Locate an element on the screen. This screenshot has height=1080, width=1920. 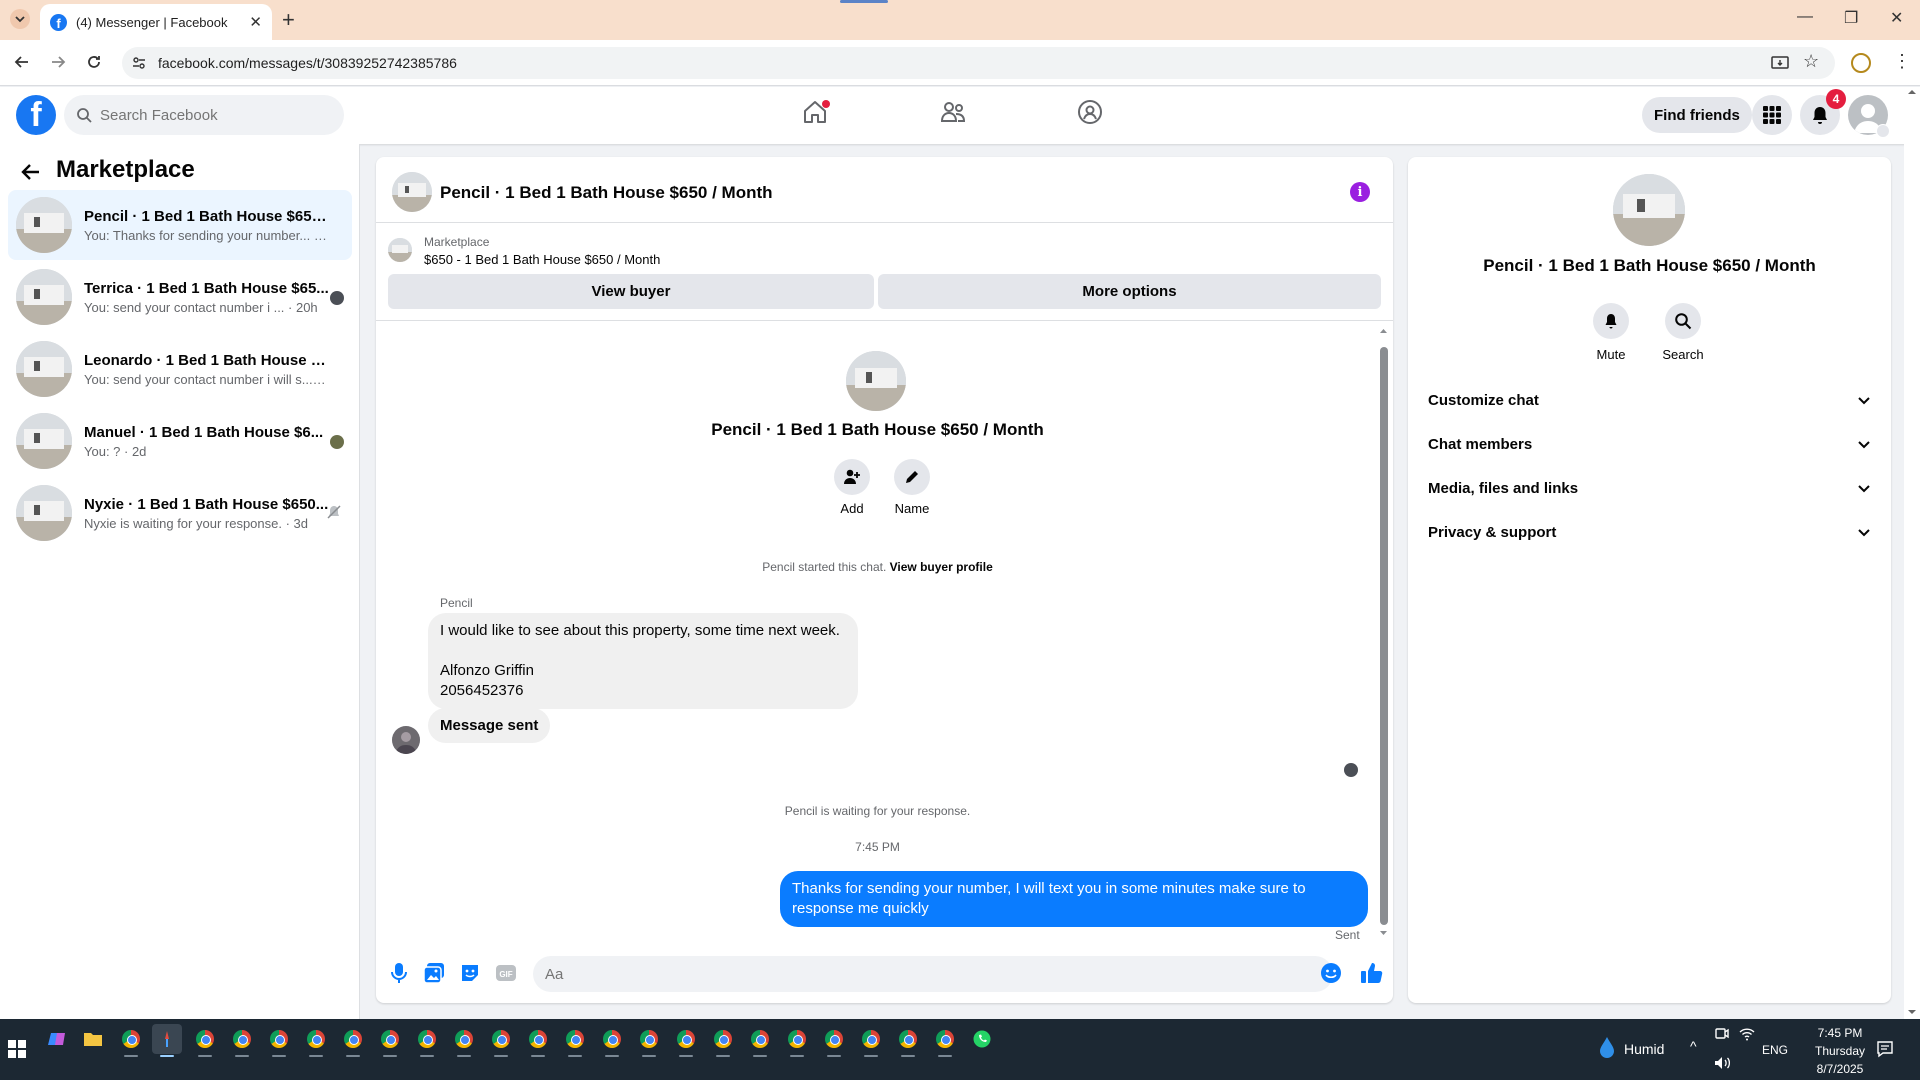
weather-text: Humid is located at coordinates (1644, 1049).